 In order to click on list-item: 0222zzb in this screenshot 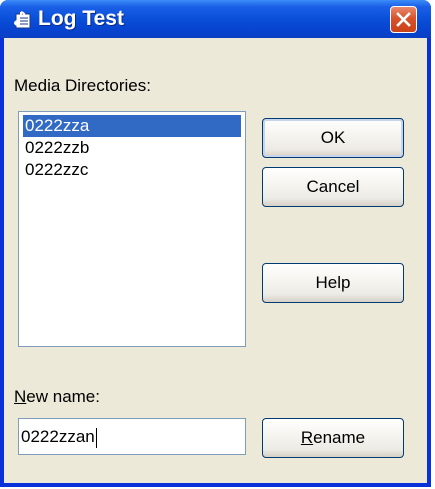, I will do `click(132, 148)`.